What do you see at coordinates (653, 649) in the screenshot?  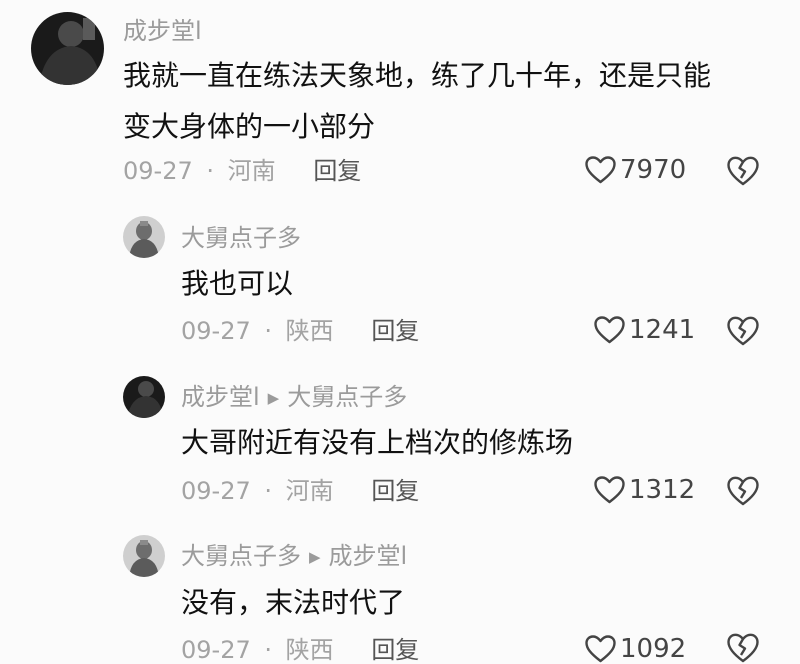 I see `like-count: 1092` at bounding box center [653, 649].